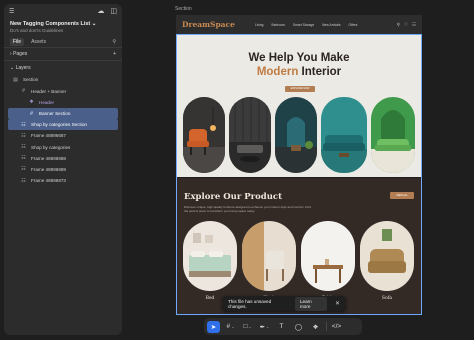  Describe the element at coordinates (336, 327) in the screenshot. I see `dev-mode-icon: </>` at that location.